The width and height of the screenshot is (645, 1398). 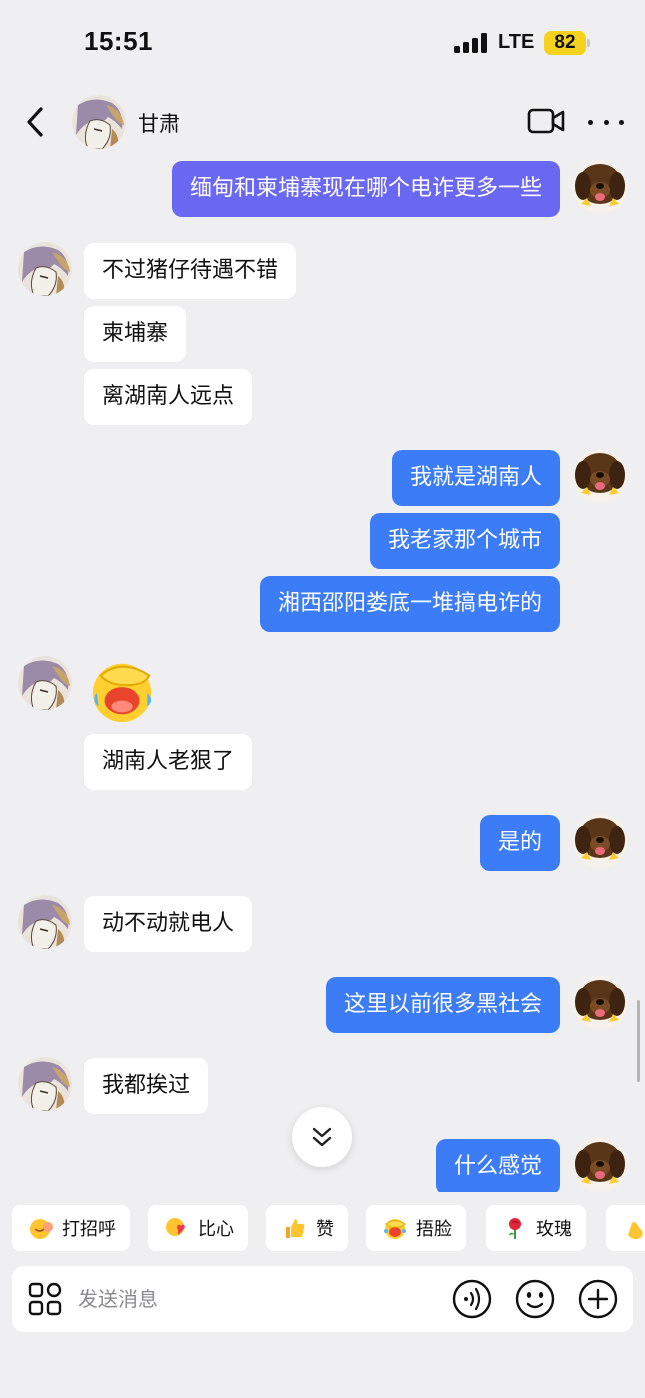 I want to click on outgoing-message: 我老家那个城市, so click(x=464, y=541).